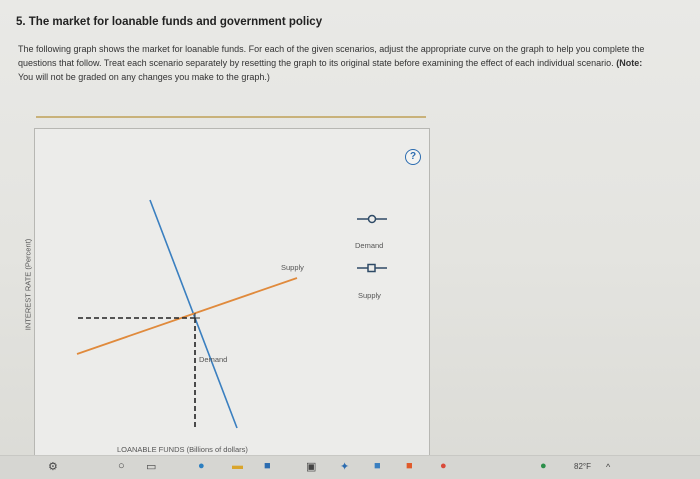 This screenshot has height=479, width=700. I want to click on weather-temperature: 82°F, so click(582, 466).